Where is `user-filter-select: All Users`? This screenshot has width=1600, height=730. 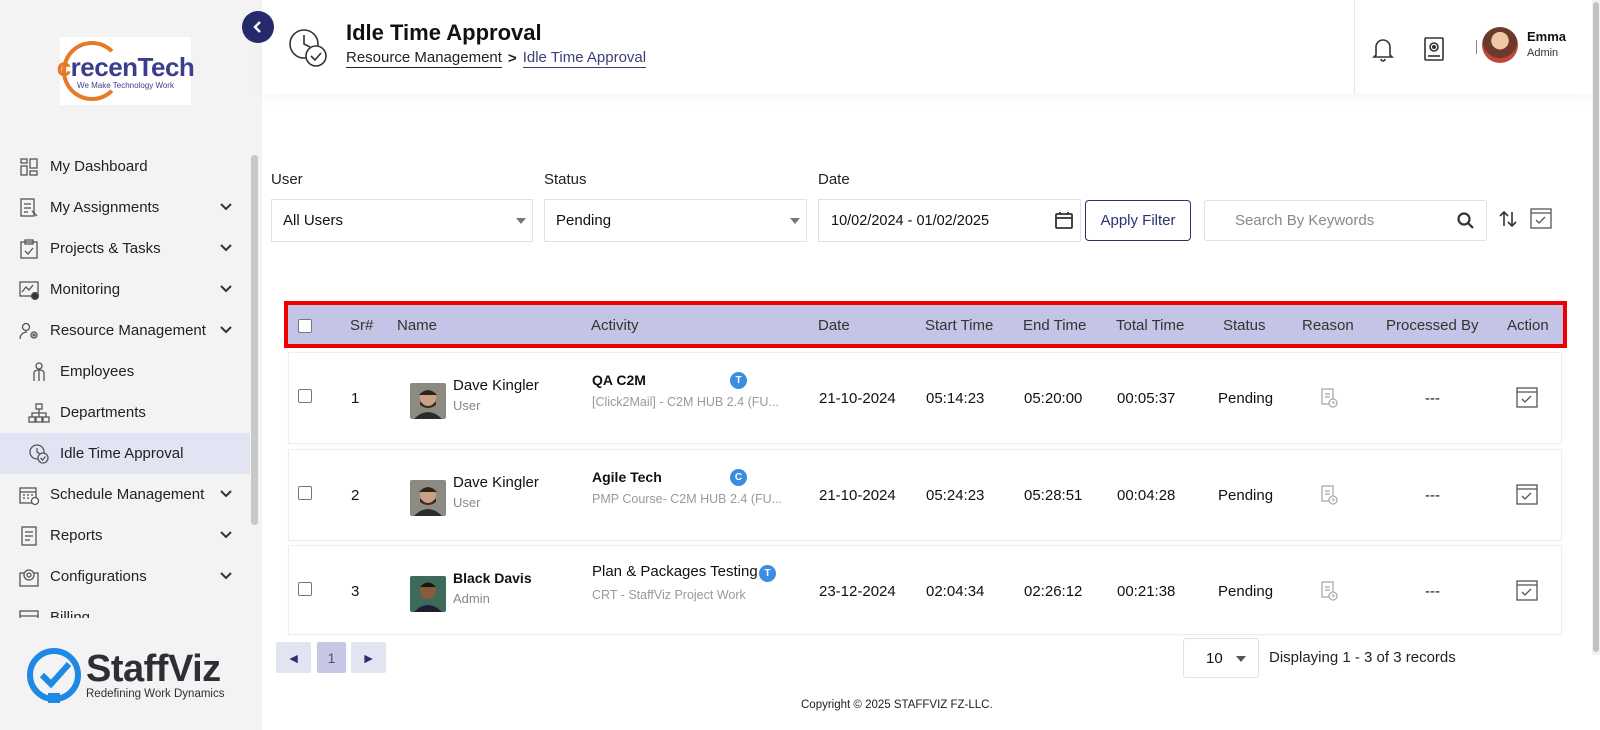 user-filter-select: All Users is located at coordinates (402, 220).